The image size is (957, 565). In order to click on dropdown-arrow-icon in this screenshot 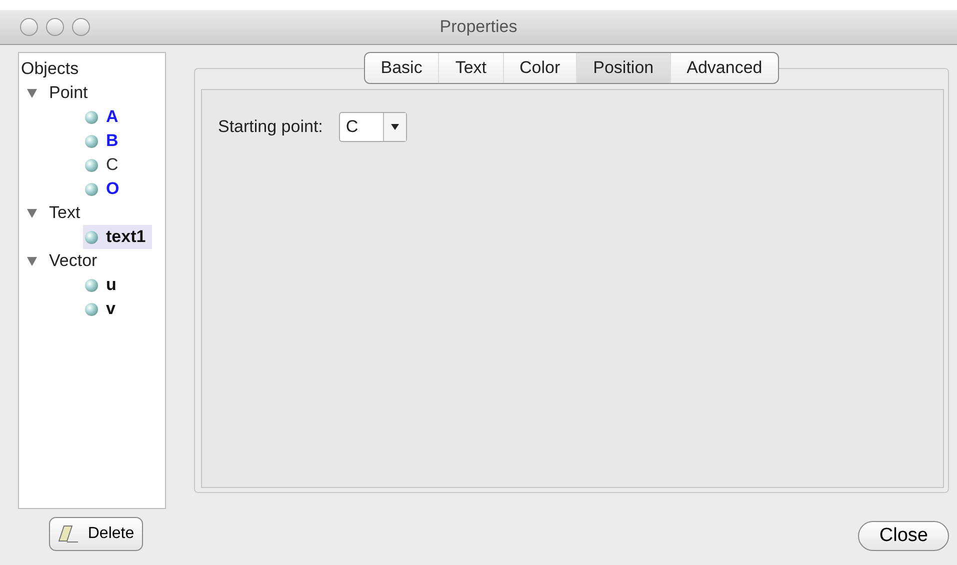, I will do `click(394, 127)`.